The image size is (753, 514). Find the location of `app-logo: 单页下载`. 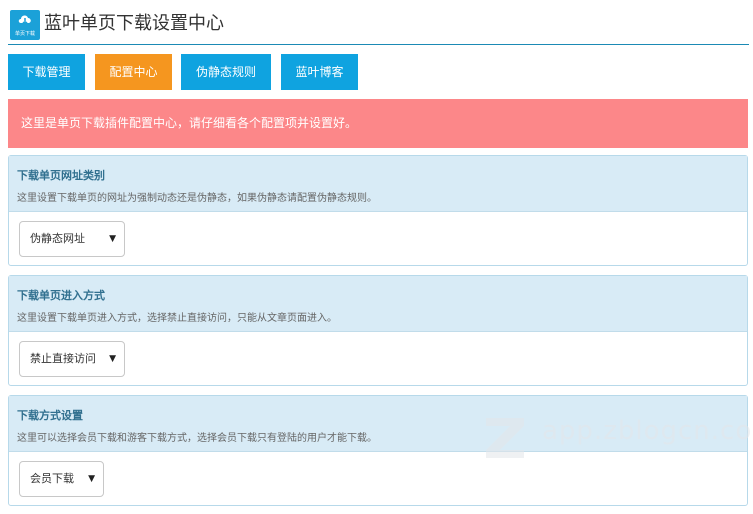

app-logo: 单页下载 is located at coordinates (25, 25).